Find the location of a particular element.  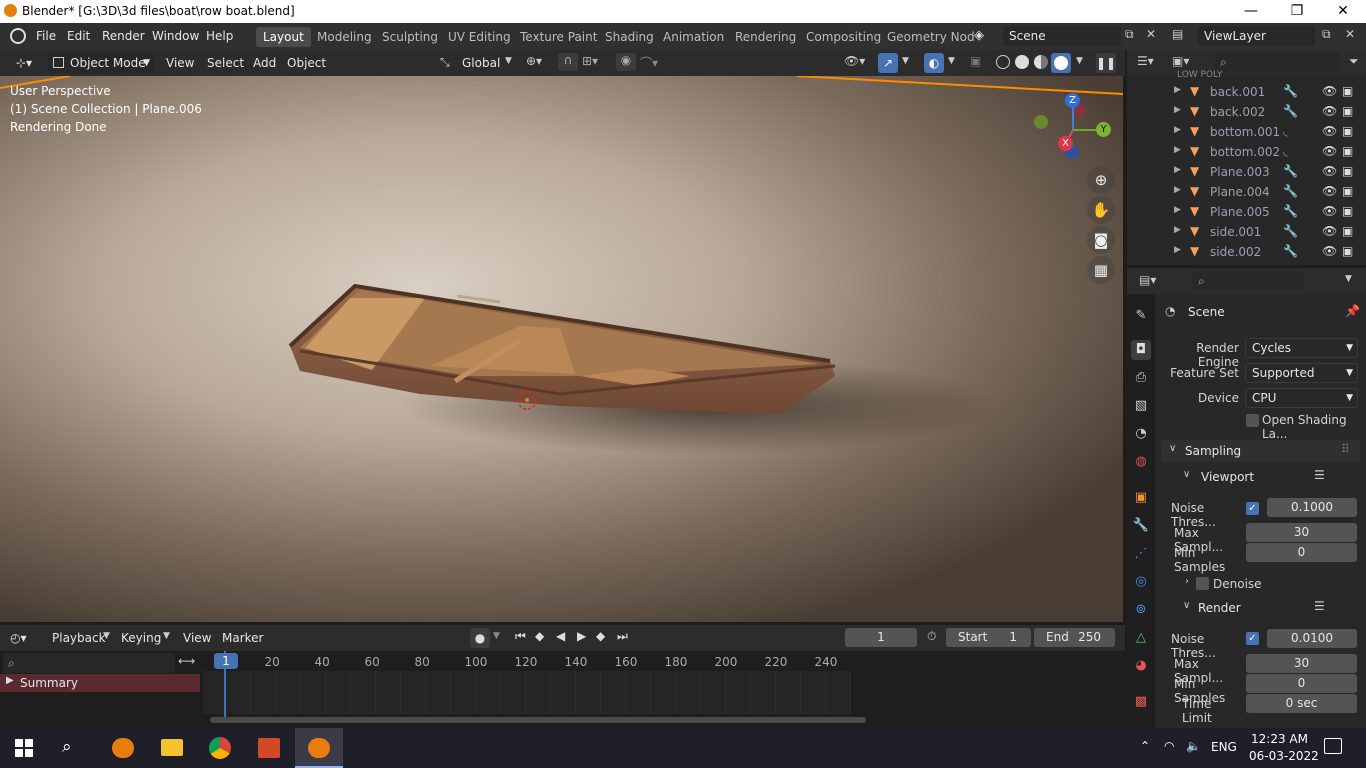

zoom-icon: ⊕ is located at coordinates (1101, 180).